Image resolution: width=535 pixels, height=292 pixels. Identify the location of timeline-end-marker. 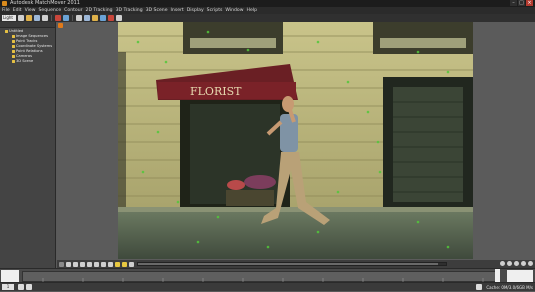
(497, 275).